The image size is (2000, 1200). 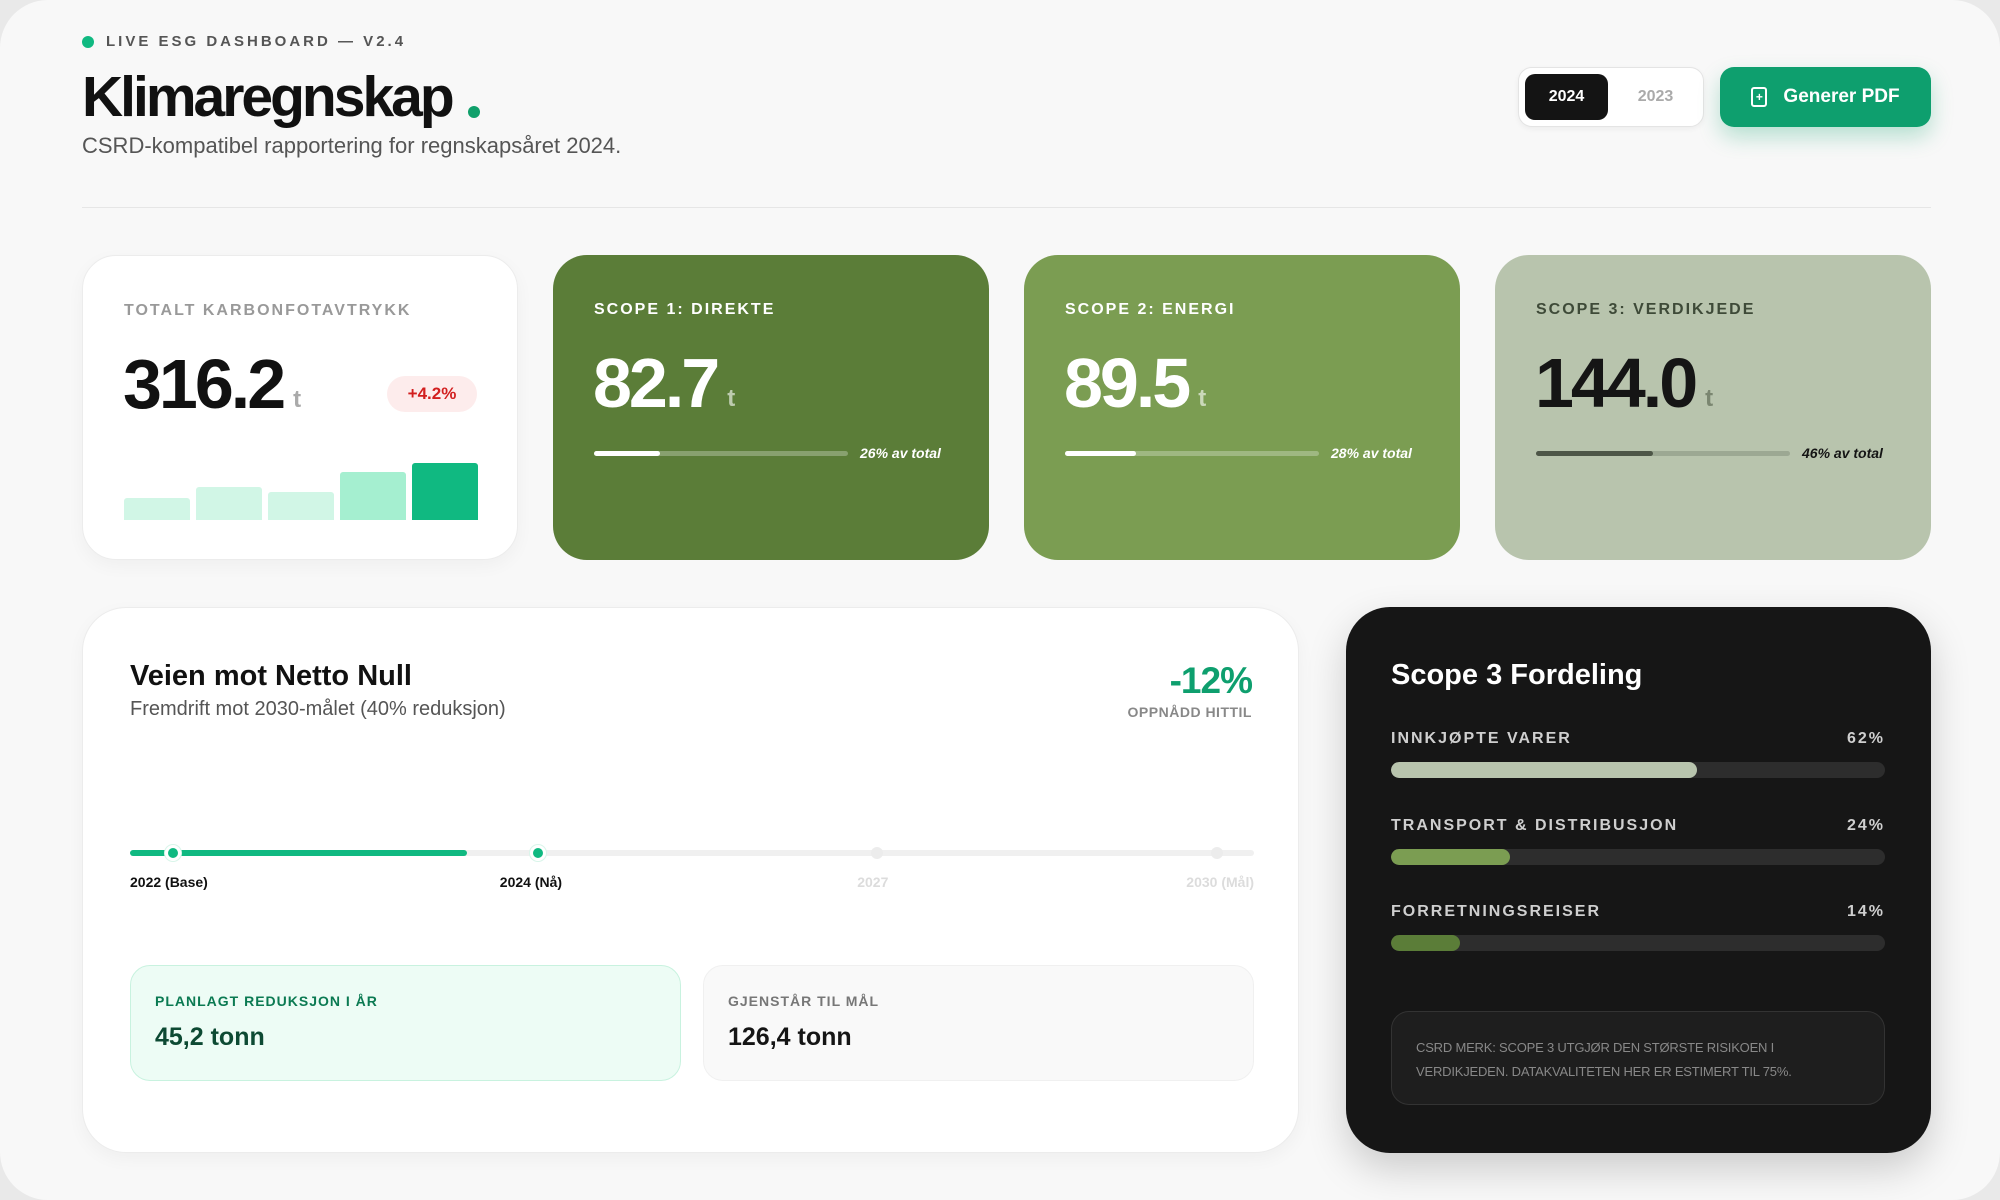 What do you see at coordinates (790, 1037) in the screenshot?
I see `remaining-value: 126,4 tonn` at bounding box center [790, 1037].